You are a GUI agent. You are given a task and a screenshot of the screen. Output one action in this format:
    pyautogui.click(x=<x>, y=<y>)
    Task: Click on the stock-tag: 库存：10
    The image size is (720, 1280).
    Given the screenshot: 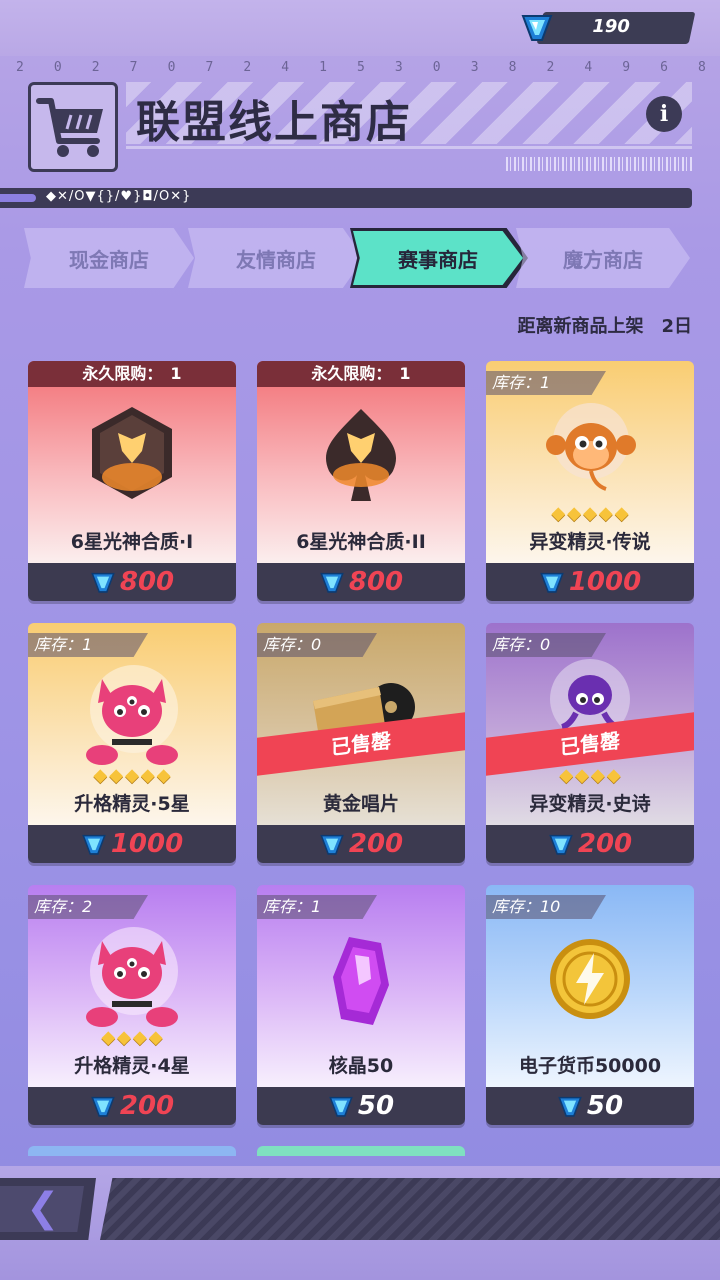 What is the action you would take?
    pyautogui.click(x=546, y=907)
    